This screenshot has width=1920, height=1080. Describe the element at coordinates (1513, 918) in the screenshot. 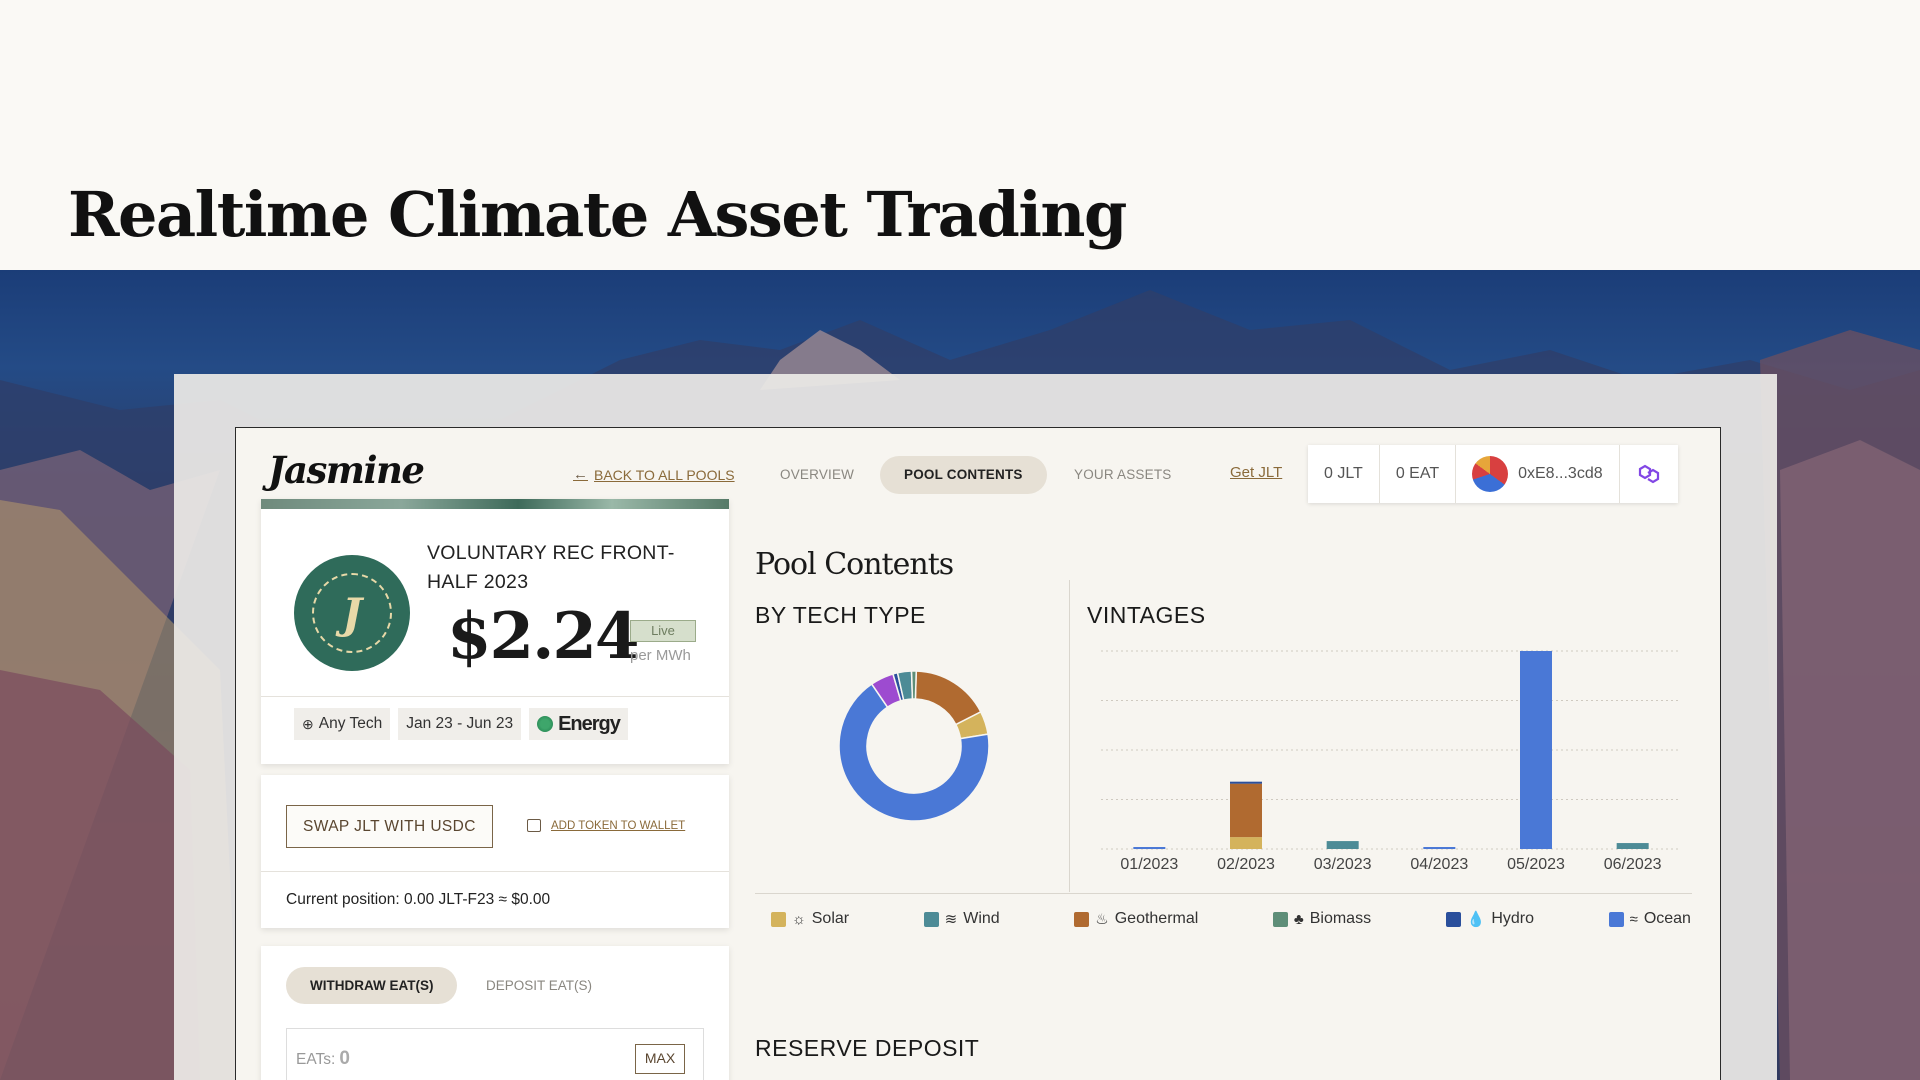

I see `legend-label: Hydro` at that location.